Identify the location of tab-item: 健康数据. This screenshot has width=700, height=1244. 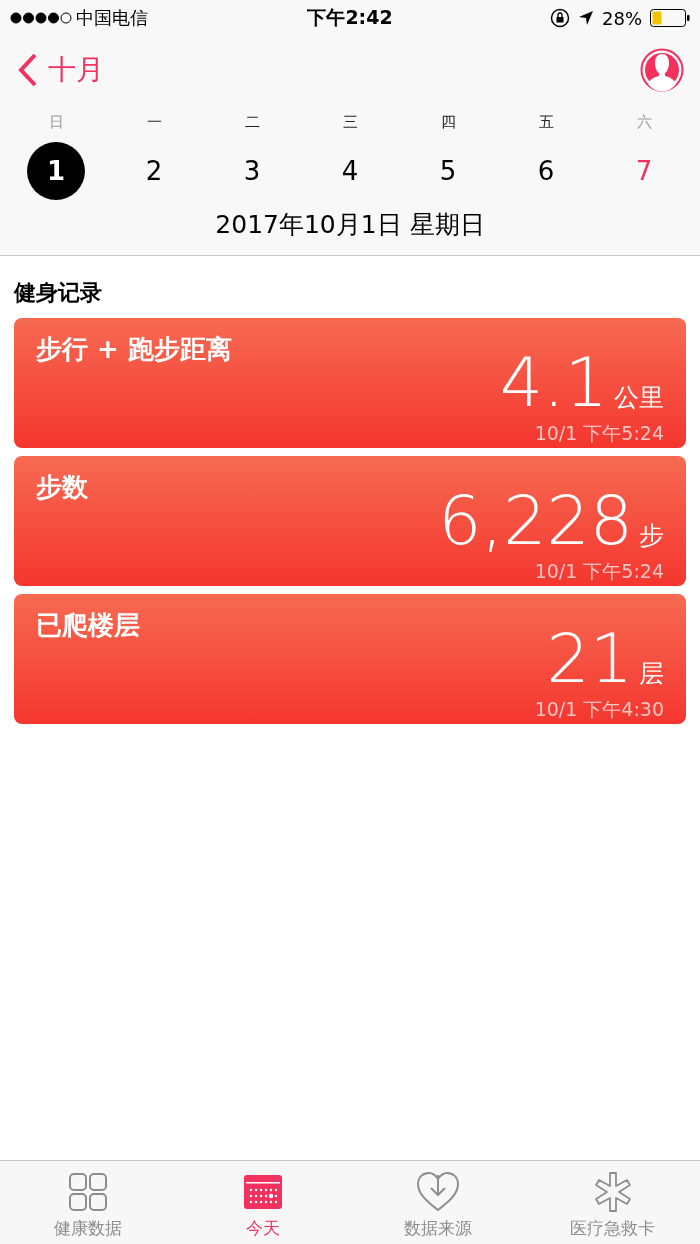
(87, 1202).